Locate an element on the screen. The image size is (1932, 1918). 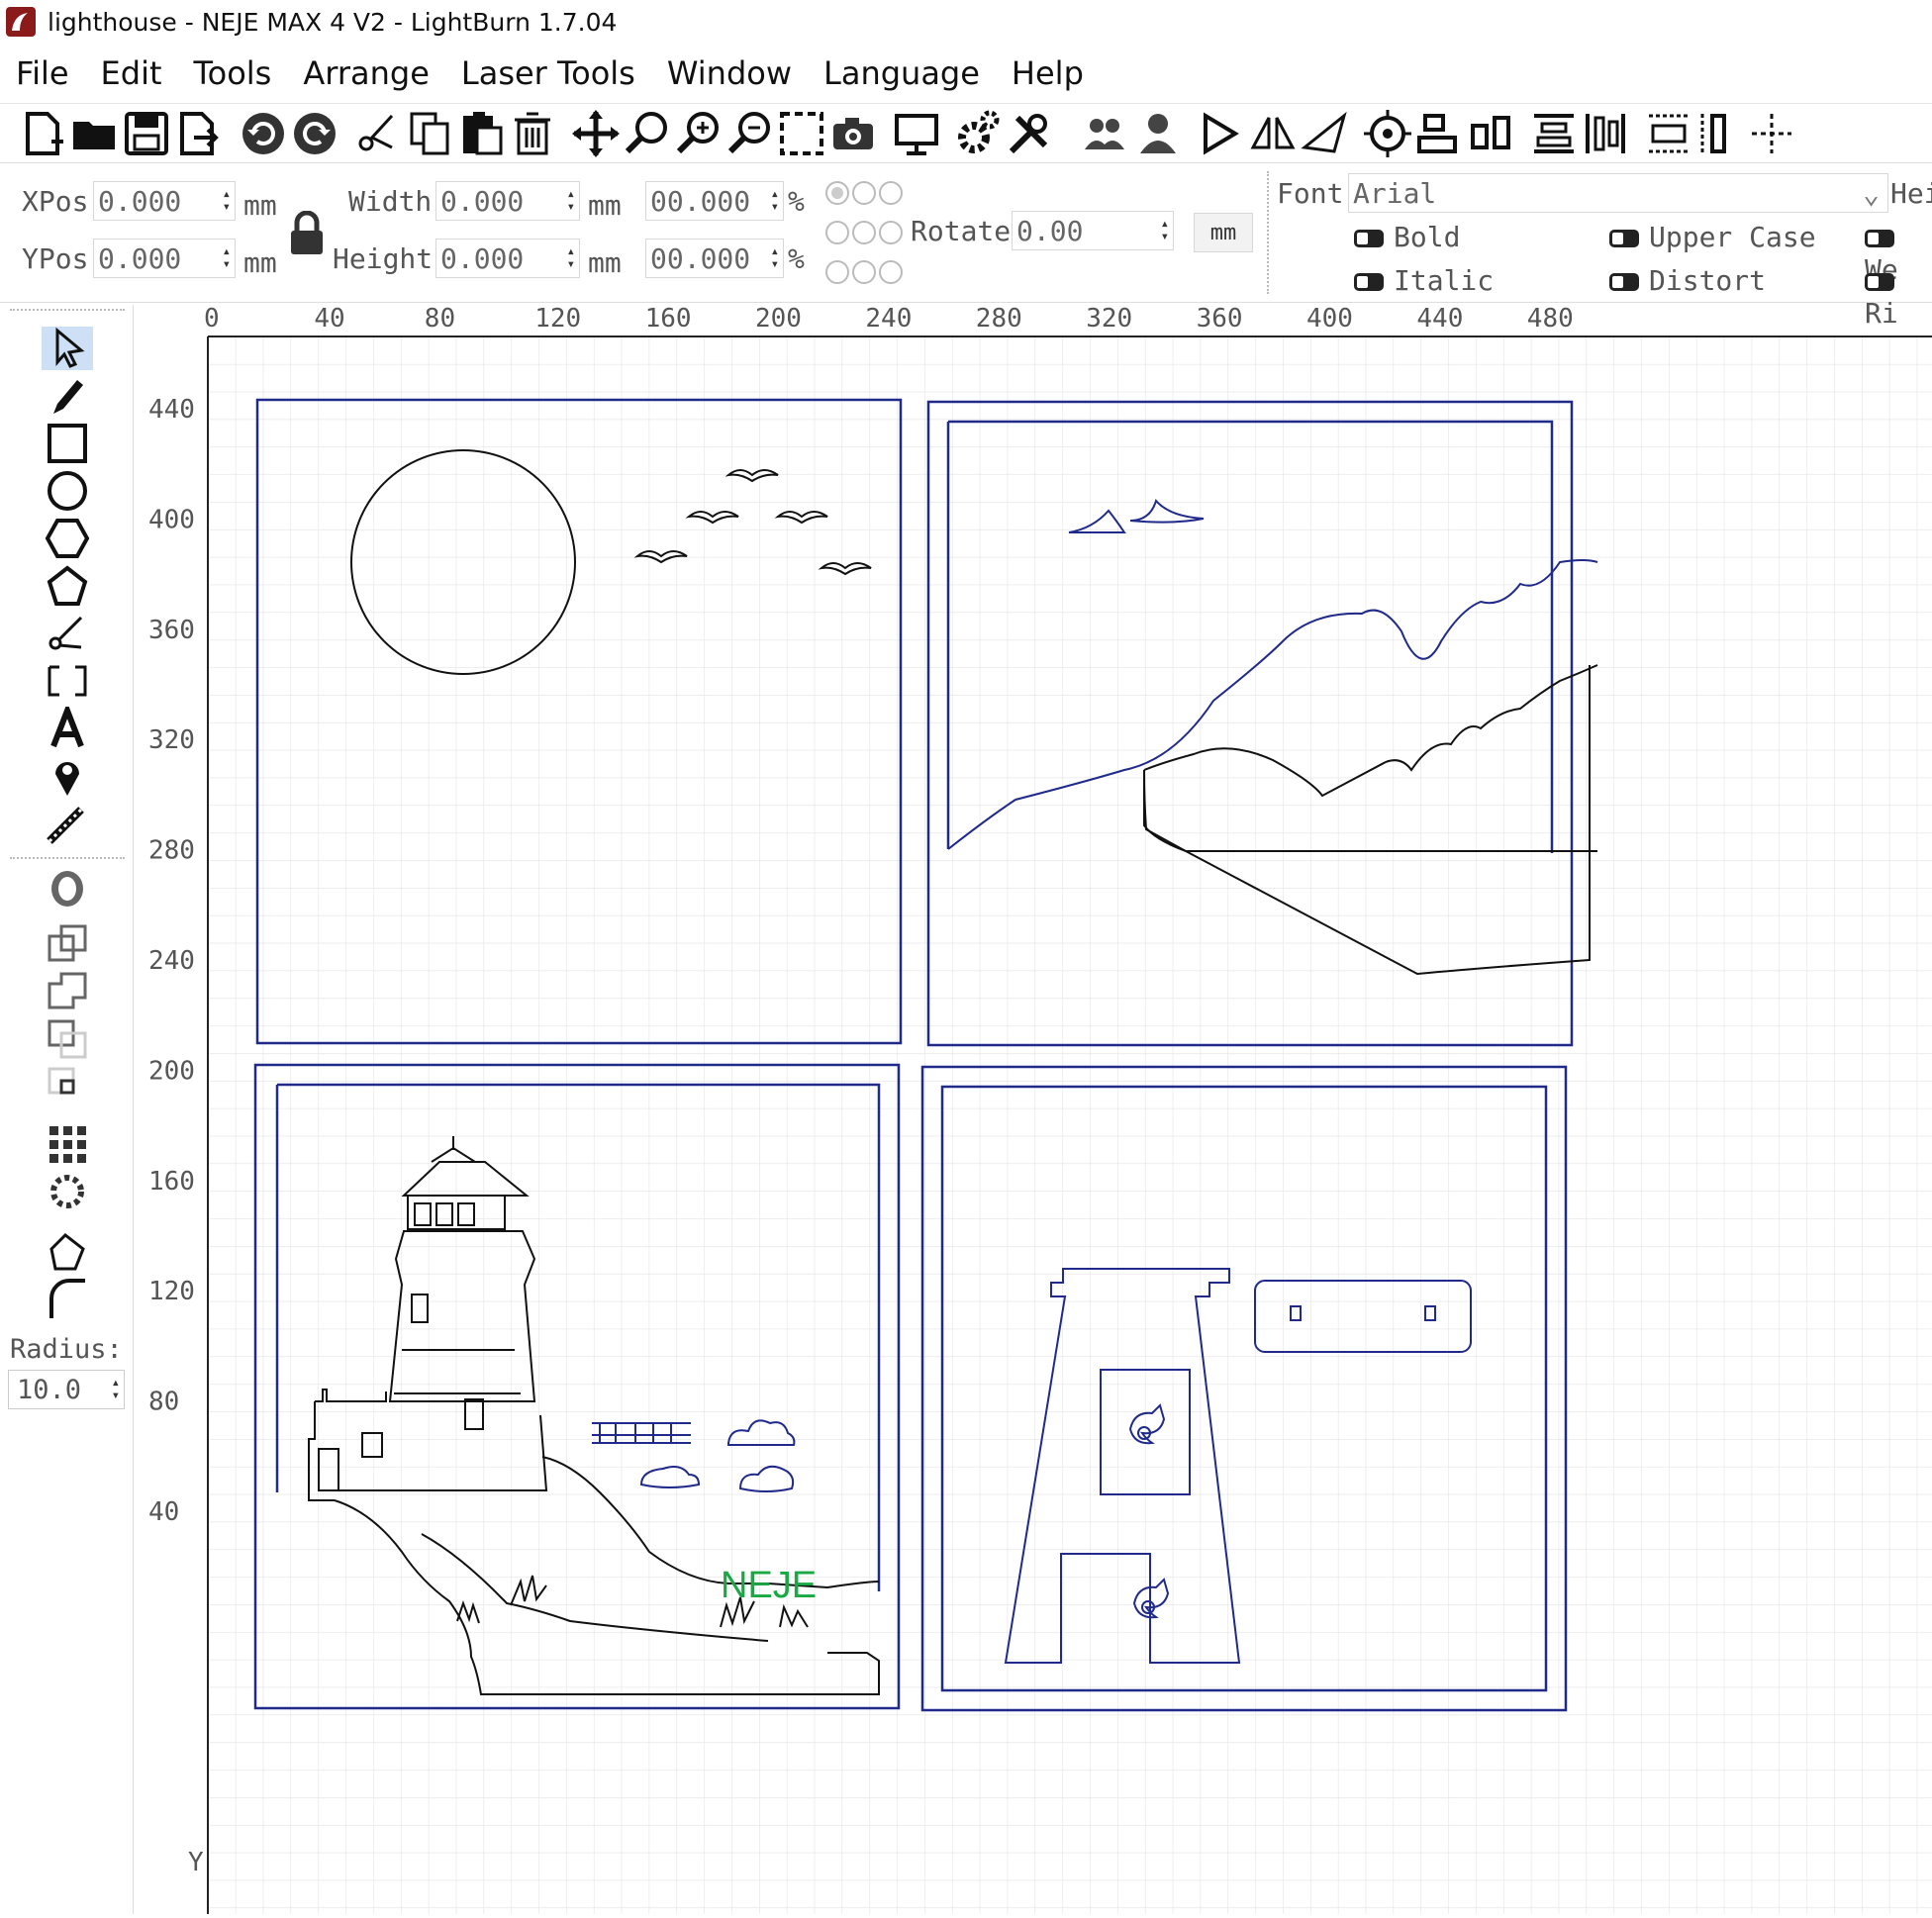
position-icon is located at coordinates (1771, 133).